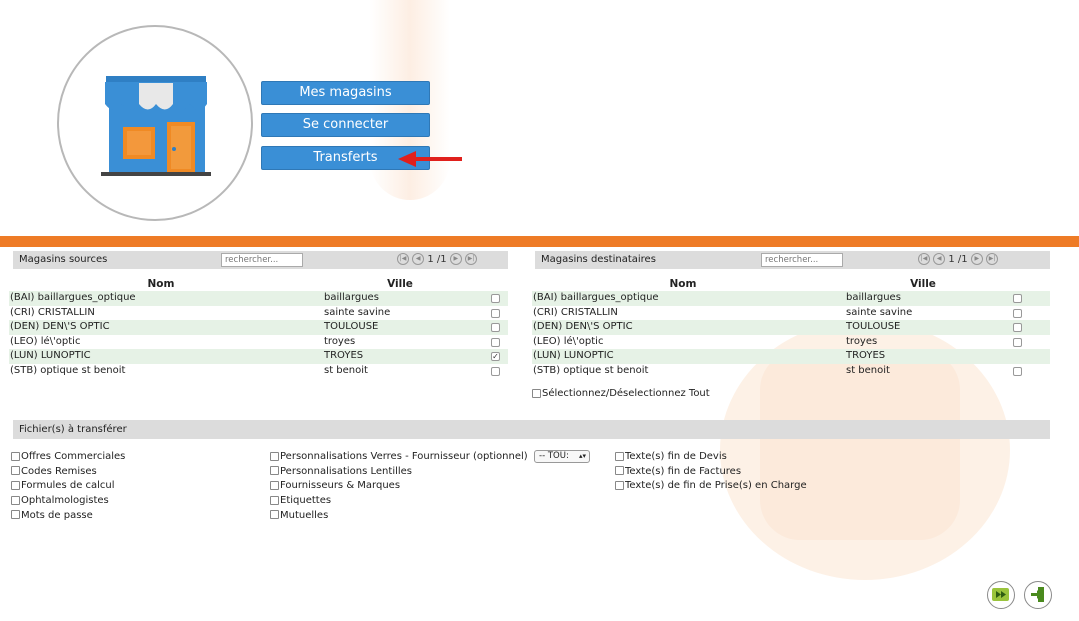 Image resolution: width=1079 pixels, height=621 pixels. Describe the element at coordinates (923, 284) in the screenshot. I see `destinations-col-ville: Ville` at that location.